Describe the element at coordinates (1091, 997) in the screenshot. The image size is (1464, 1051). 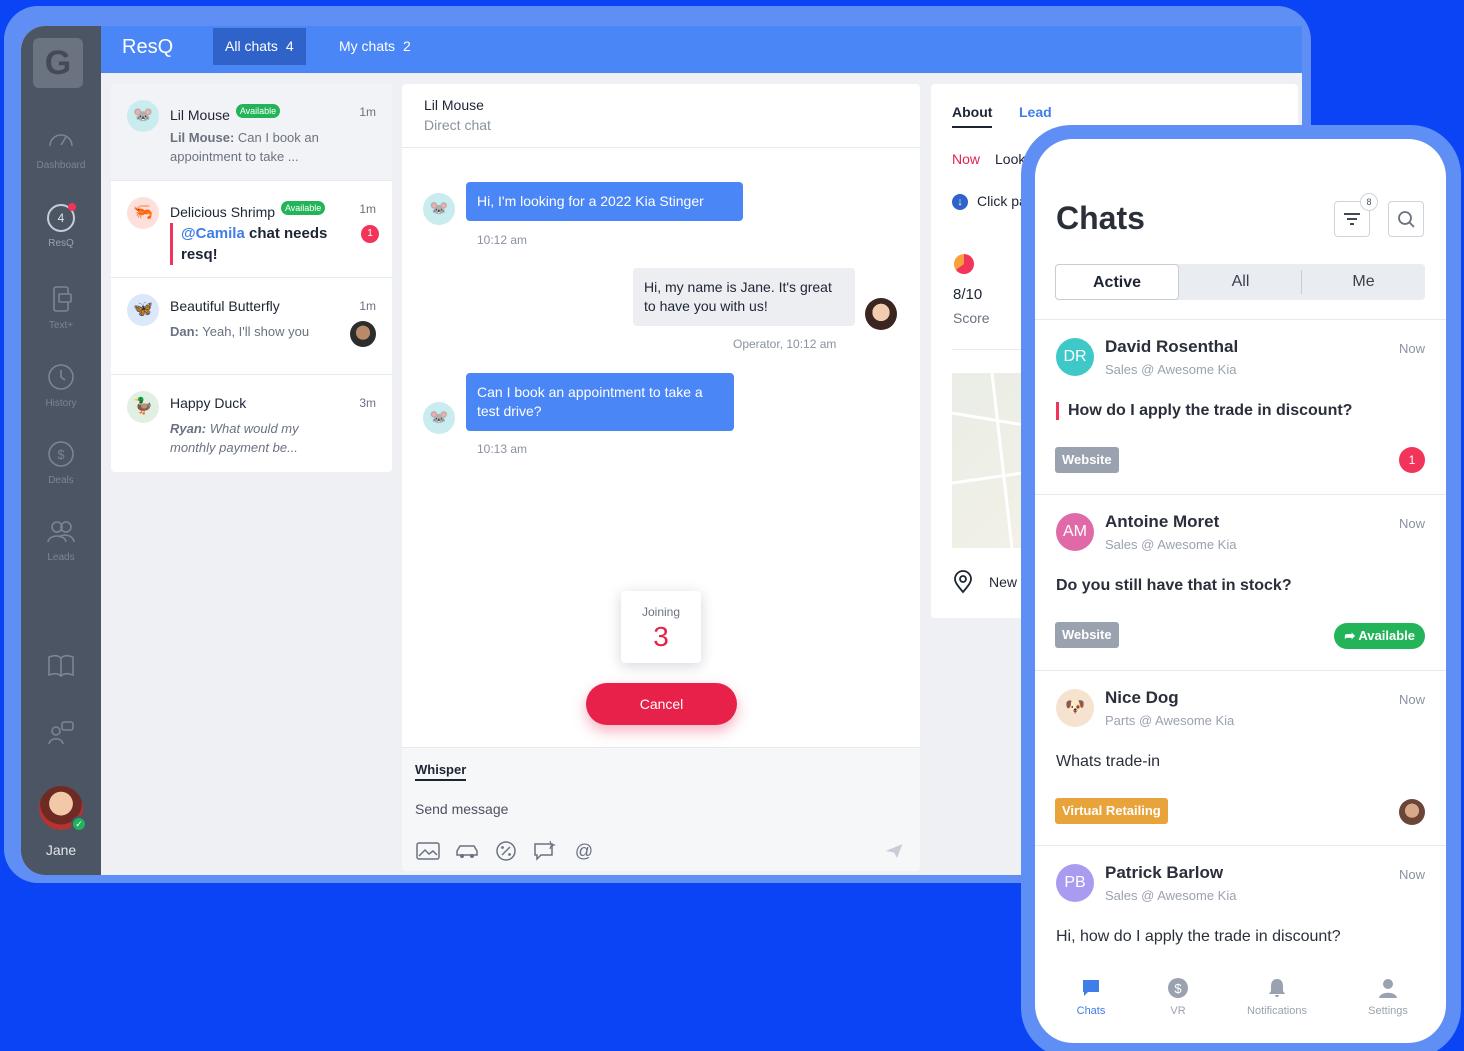
I see `nav-chats: Chats` at that location.